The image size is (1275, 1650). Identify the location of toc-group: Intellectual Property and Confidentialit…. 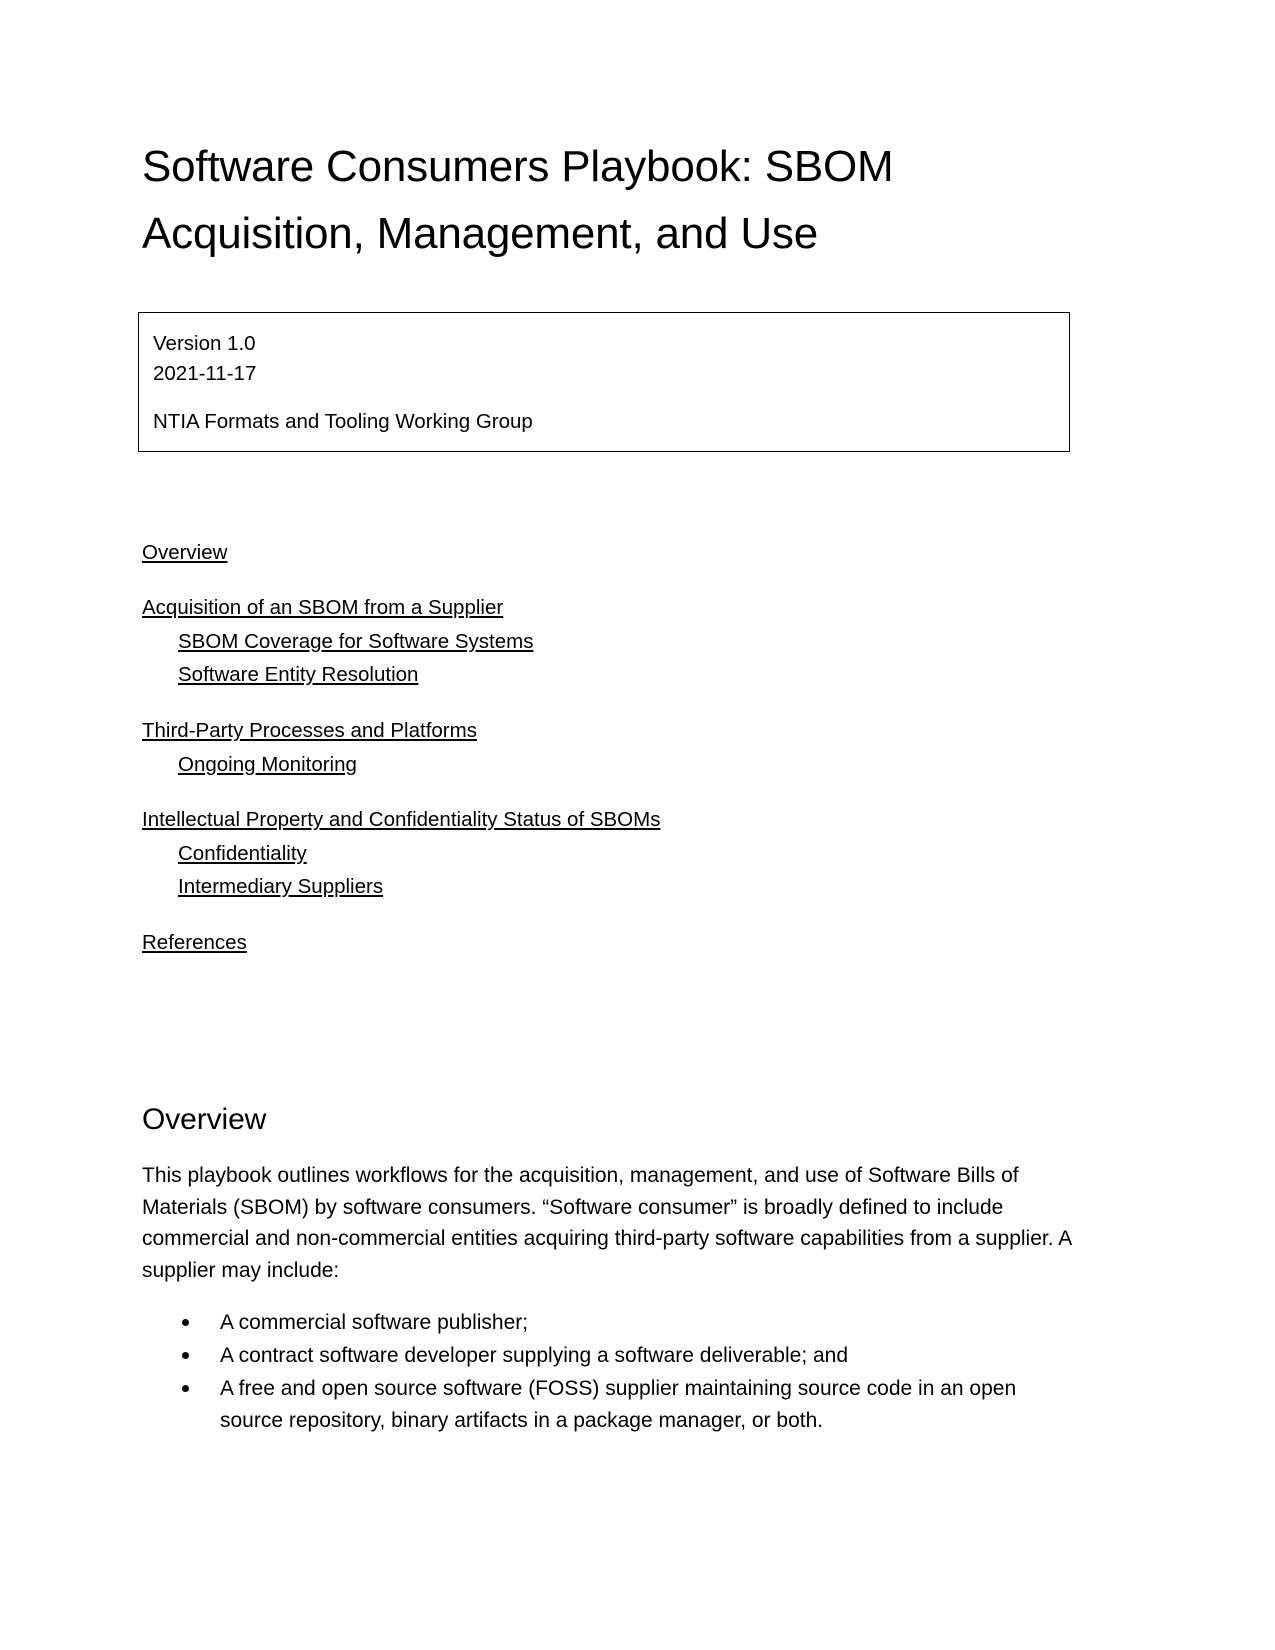
(608, 853).